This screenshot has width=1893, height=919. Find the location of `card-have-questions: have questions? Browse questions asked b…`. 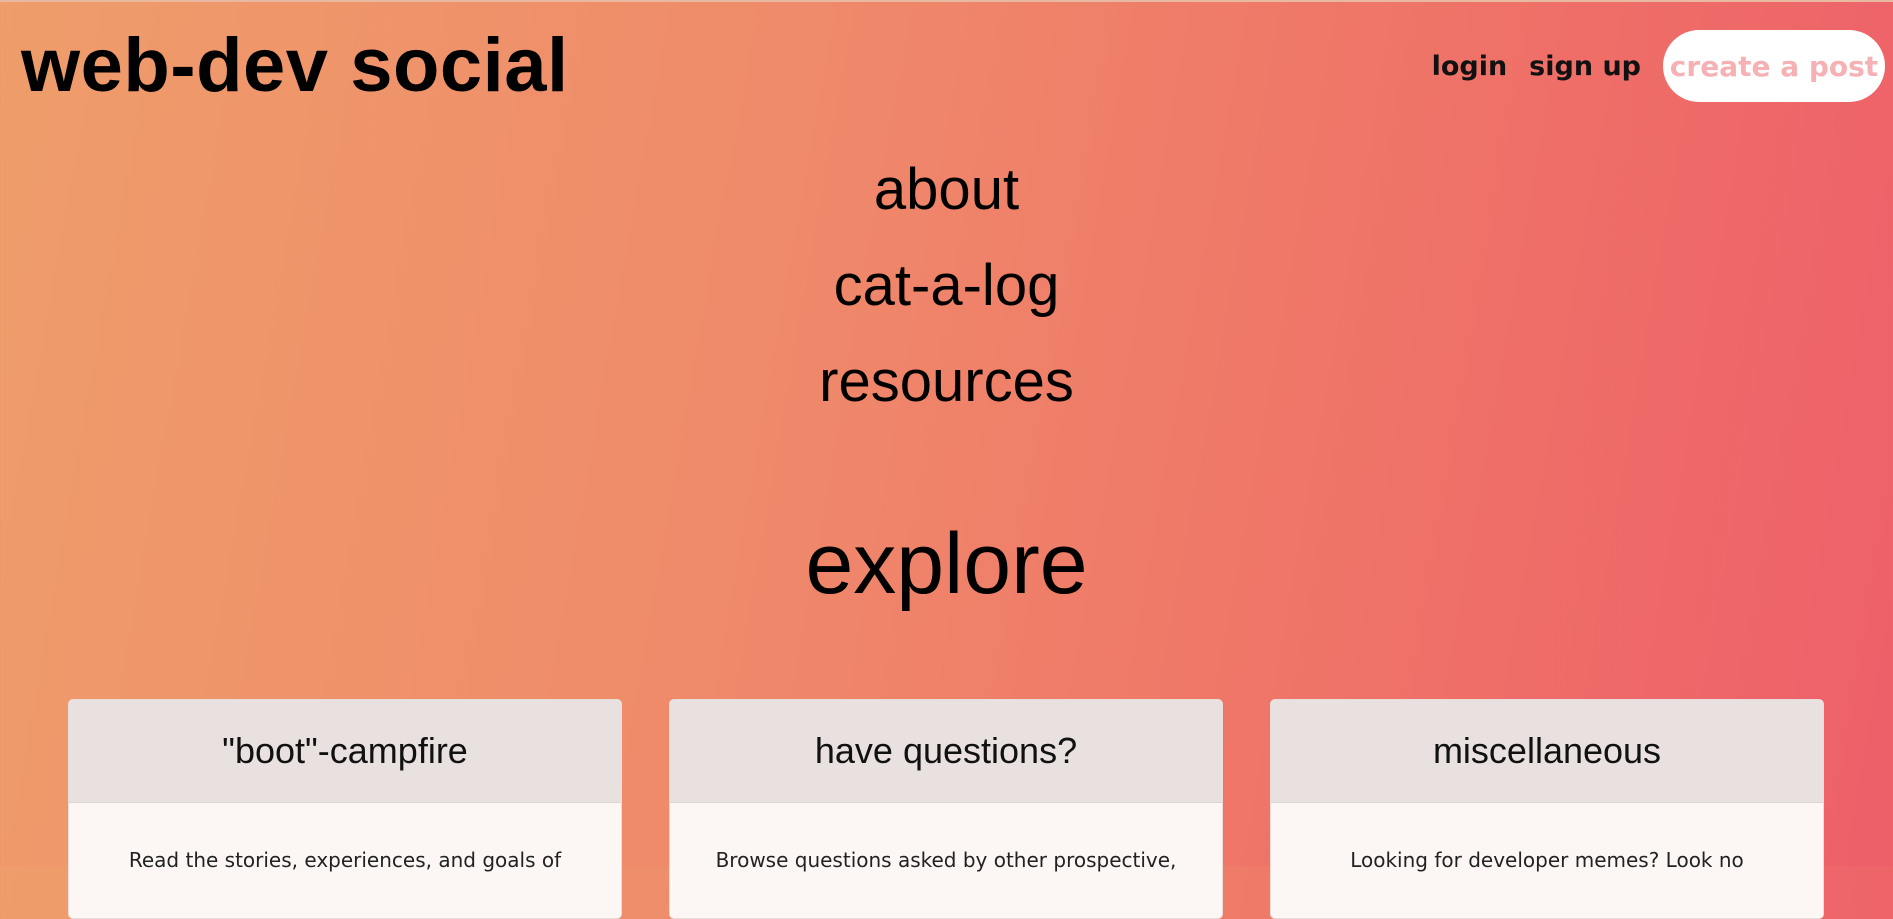

card-have-questions: have questions? Browse questions asked b… is located at coordinates (946, 809).